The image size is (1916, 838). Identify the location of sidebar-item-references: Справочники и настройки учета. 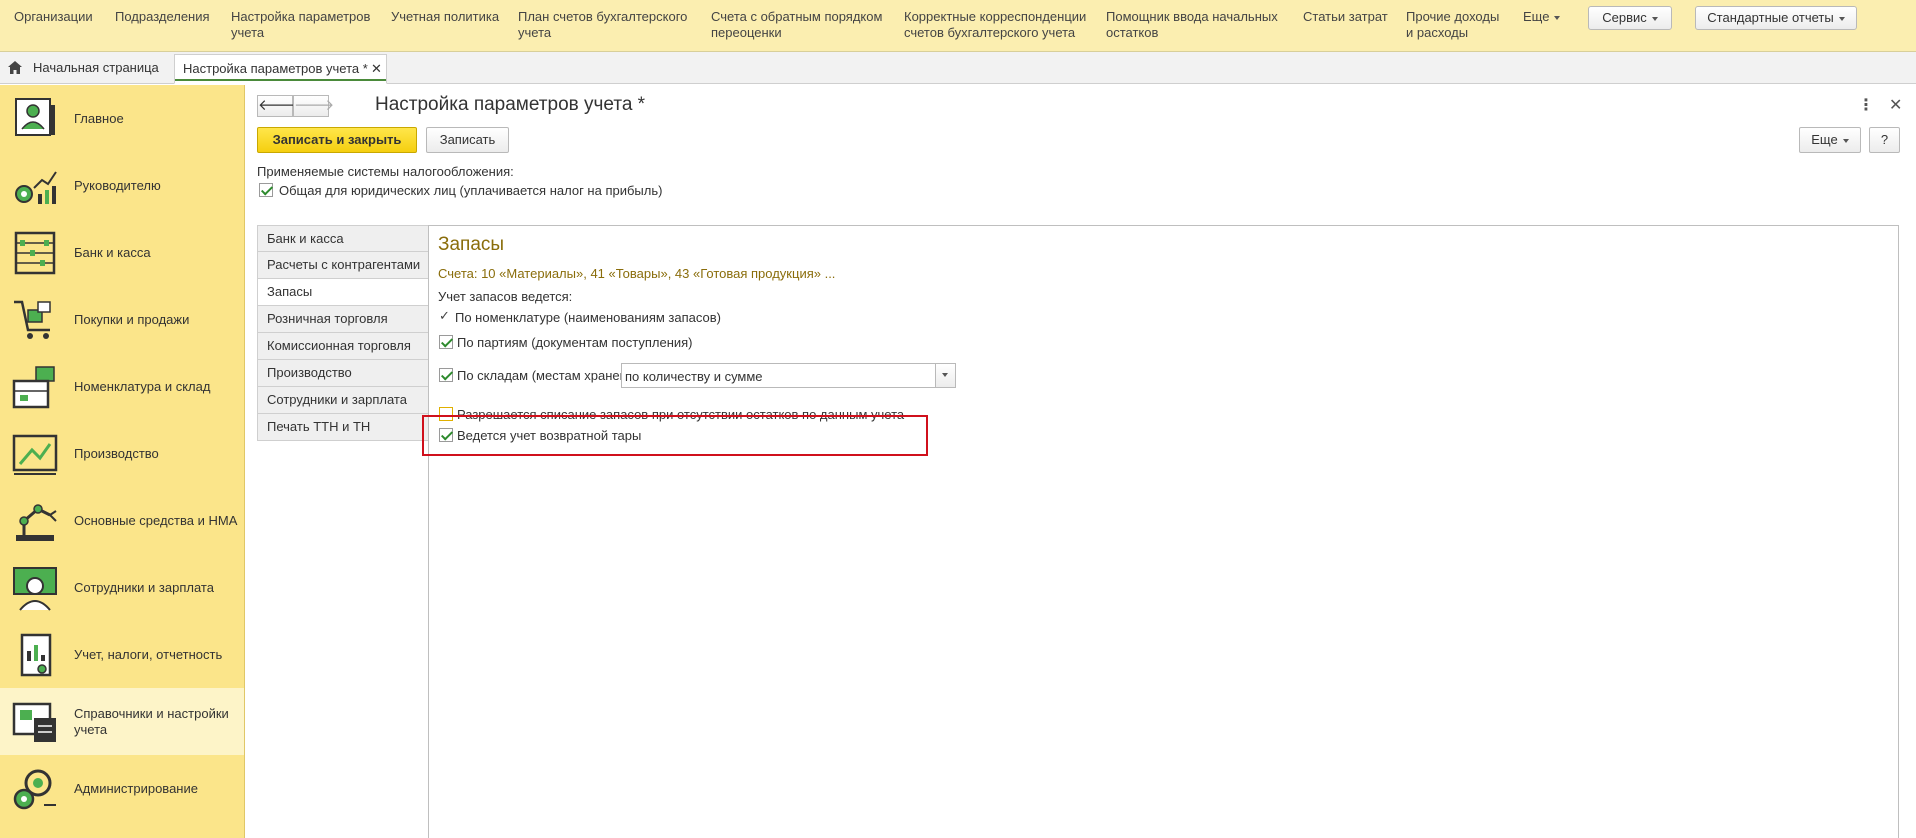
(122, 721).